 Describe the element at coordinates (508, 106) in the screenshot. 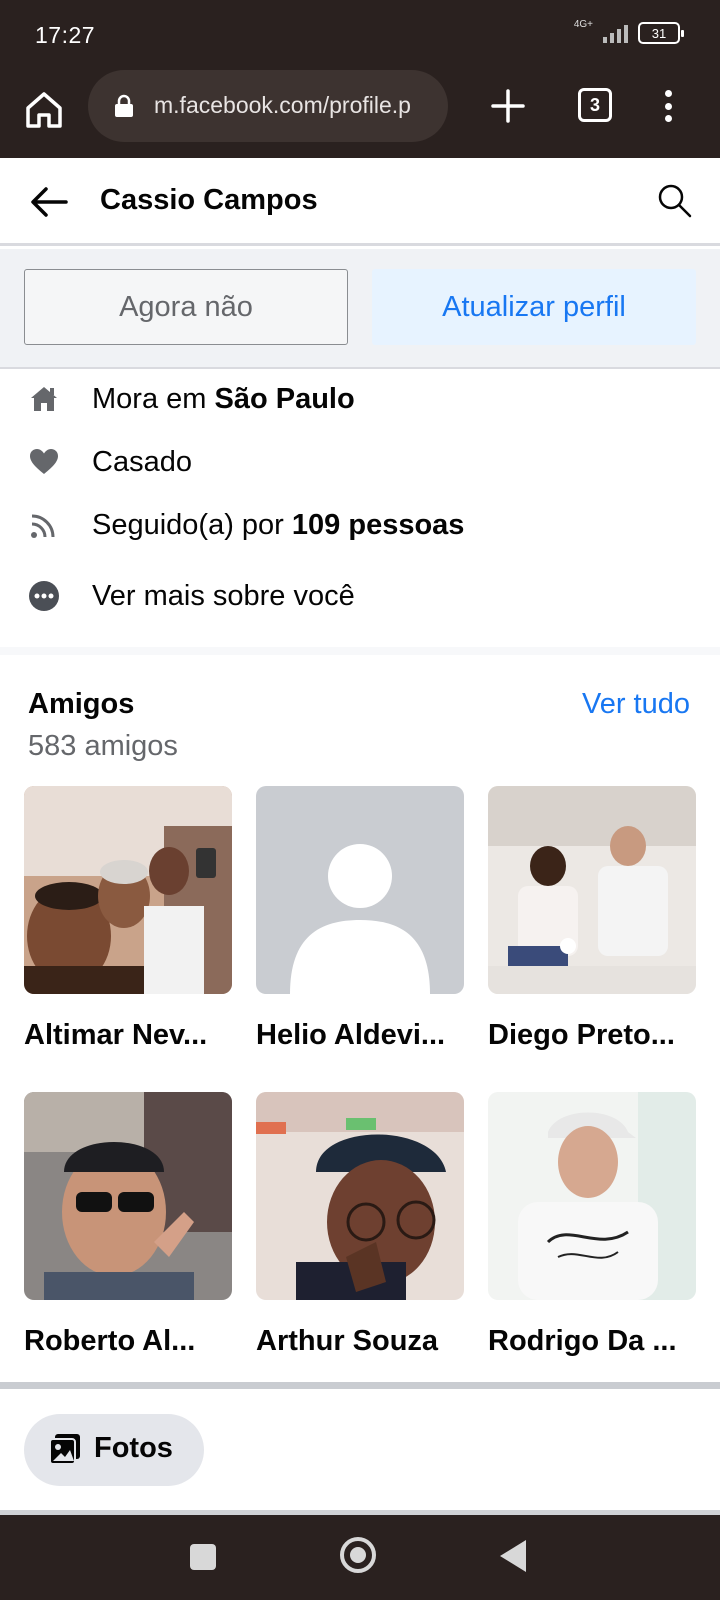

I see `new-tab-icon` at that location.